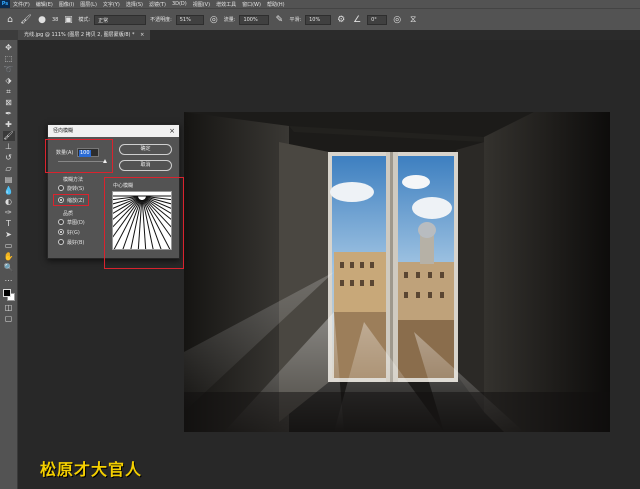 The height and width of the screenshot is (489, 640). Describe the element at coordinates (120, 19) in the screenshot. I see `mode-select: 正常` at that location.